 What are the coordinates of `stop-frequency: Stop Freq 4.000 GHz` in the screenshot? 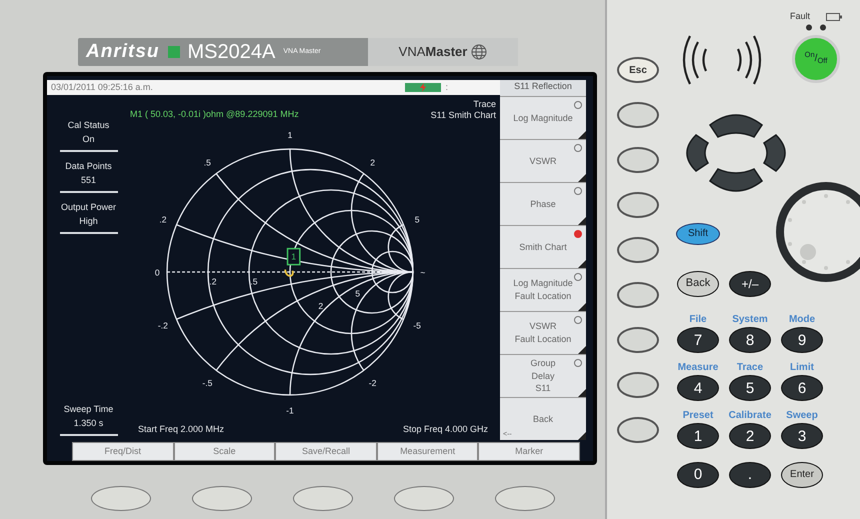 It's located at (445, 429).